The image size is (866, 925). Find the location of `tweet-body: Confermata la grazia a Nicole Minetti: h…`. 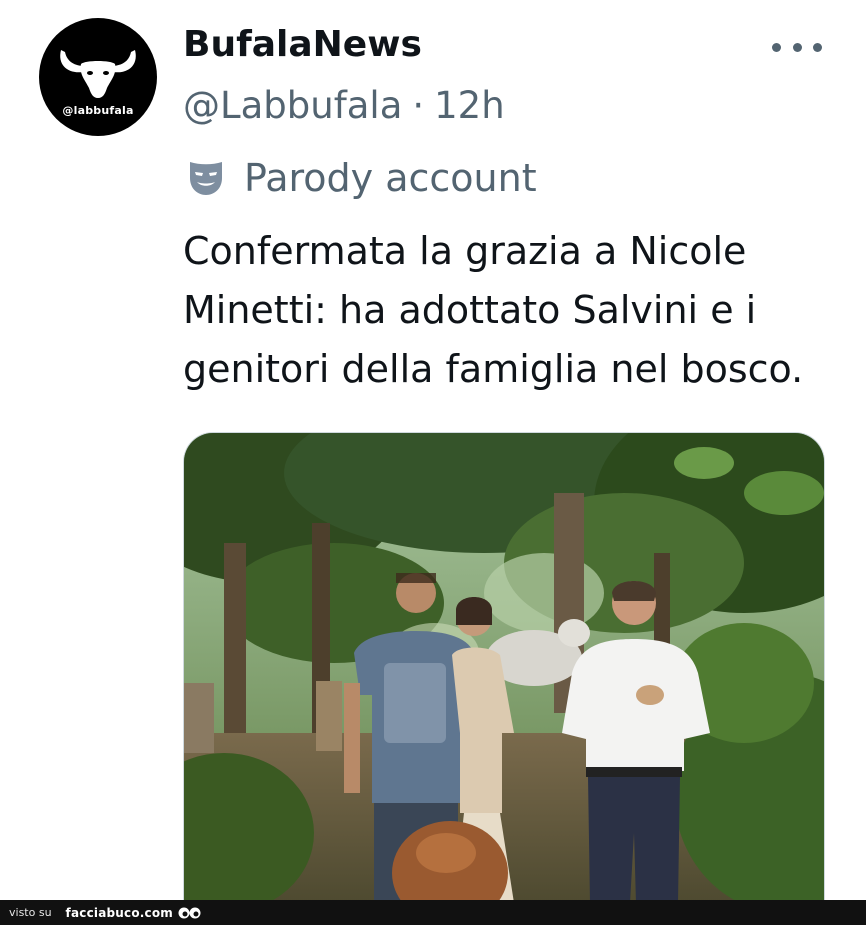

tweet-body: Confermata la grazia a Nicole Minetti: h… is located at coordinates (513, 310).